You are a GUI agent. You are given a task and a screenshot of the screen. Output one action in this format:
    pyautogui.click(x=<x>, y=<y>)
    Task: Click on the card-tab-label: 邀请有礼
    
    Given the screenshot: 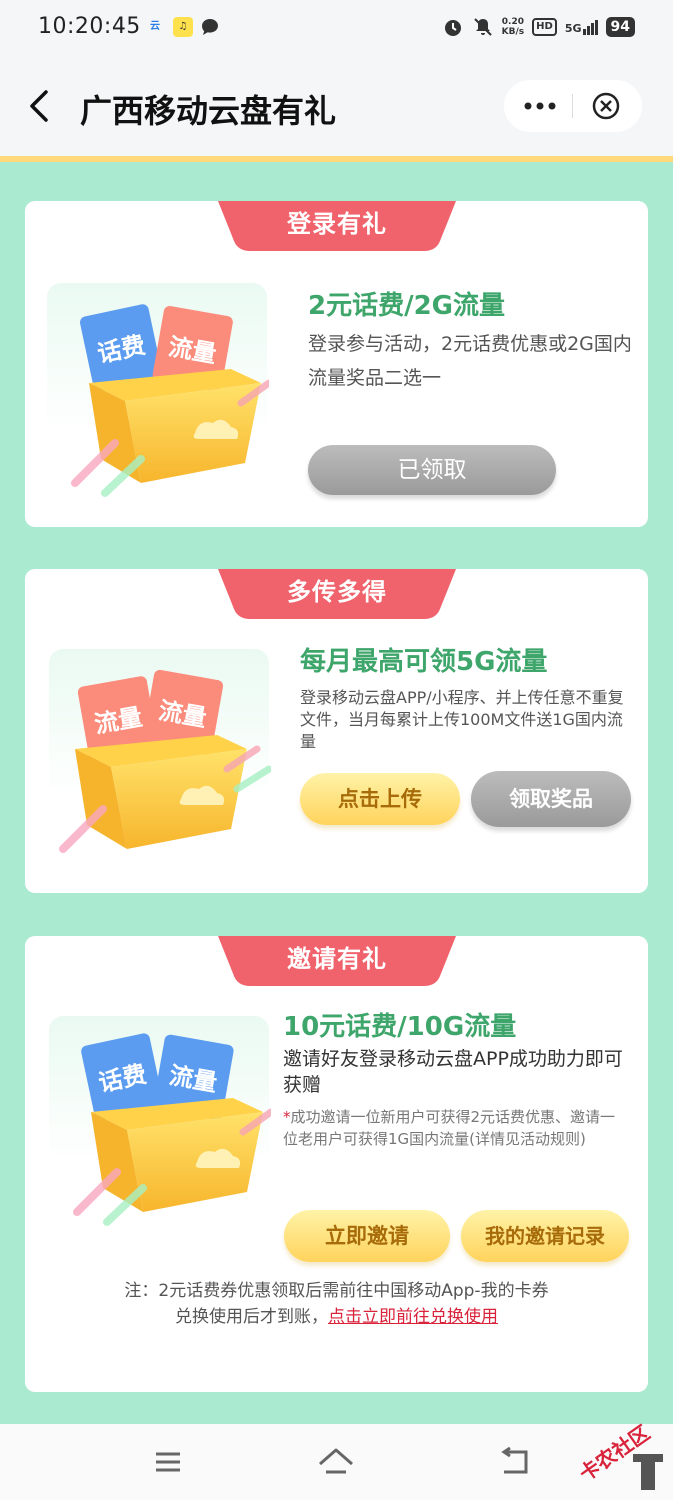 What is the action you would take?
    pyautogui.click(x=337, y=959)
    